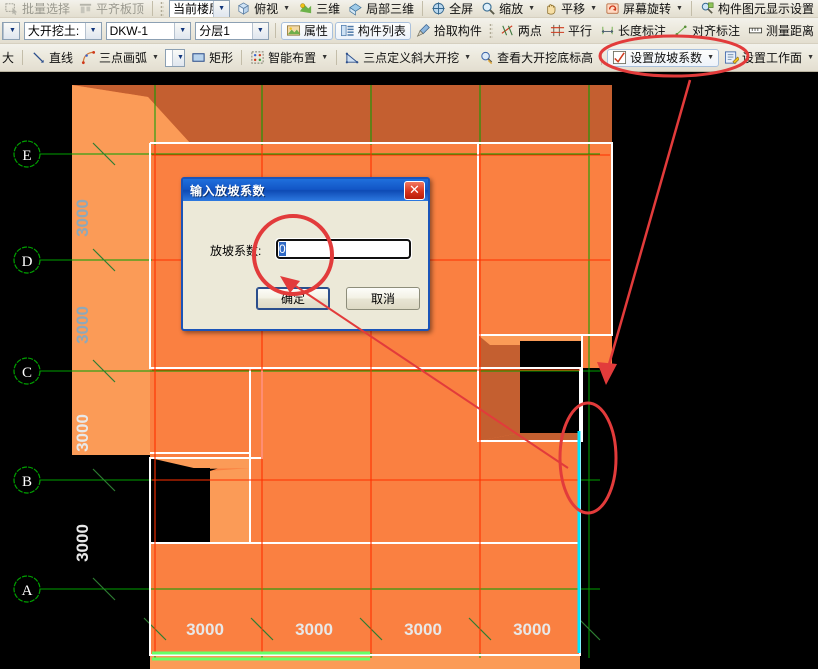 The width and height of the screenshot is (818, 669). Describe the element at coordinates (414, 190) in the screenshot. I see `close-icon: ✕` at that location.